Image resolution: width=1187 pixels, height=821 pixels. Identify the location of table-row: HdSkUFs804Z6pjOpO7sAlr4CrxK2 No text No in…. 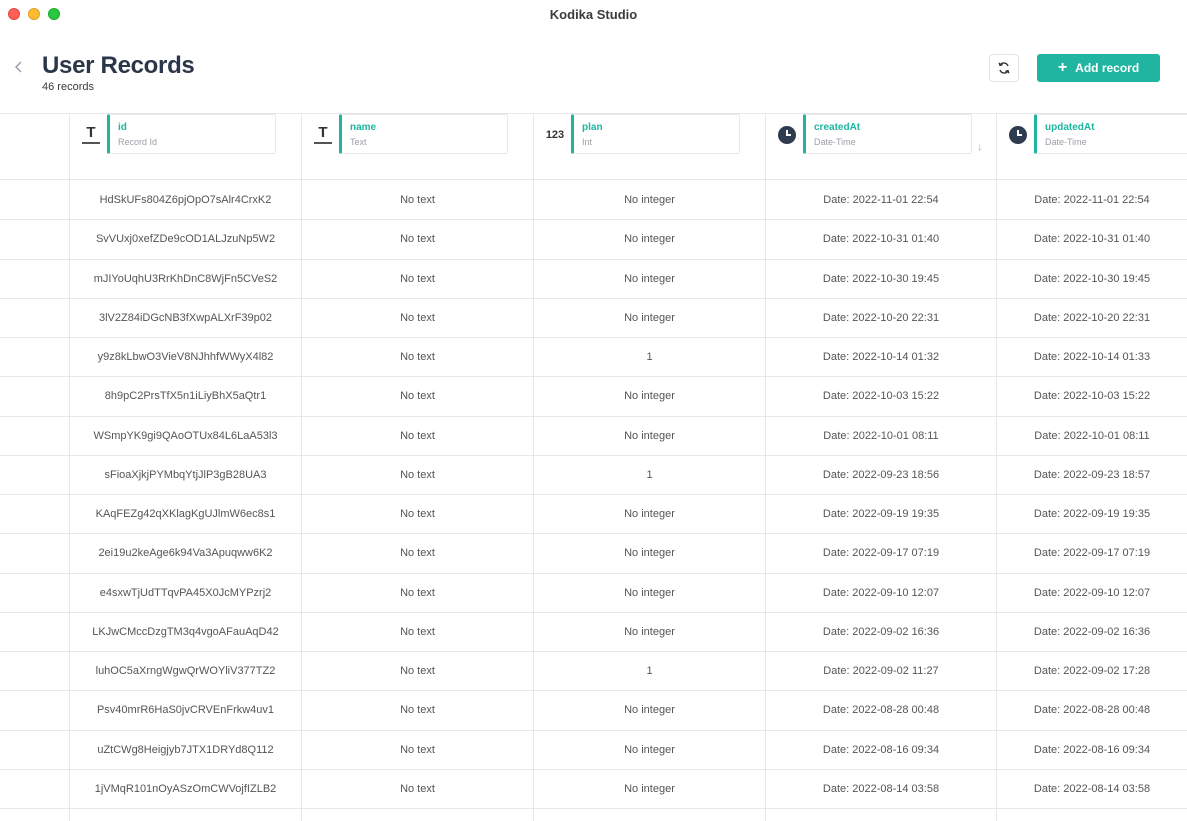
(593, 201).